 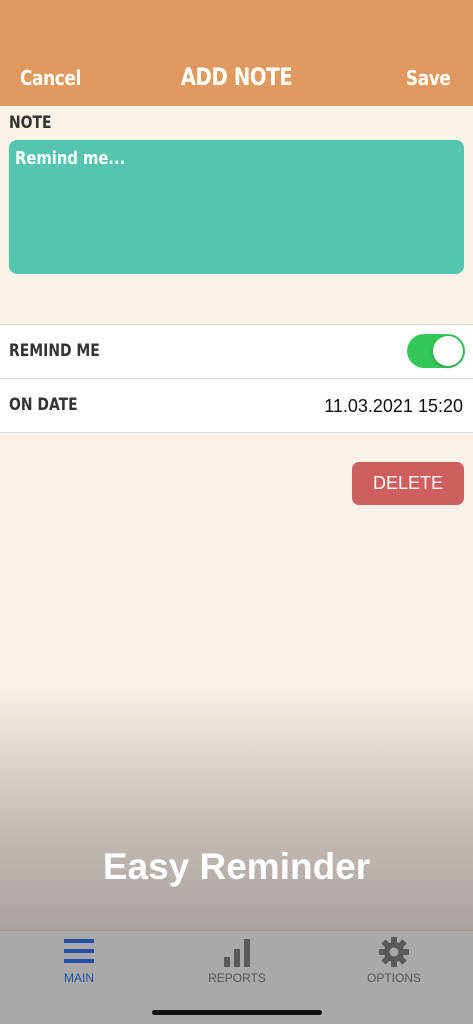 I want to click on tab-options: OPTIONS, so click(x=394, y=961).